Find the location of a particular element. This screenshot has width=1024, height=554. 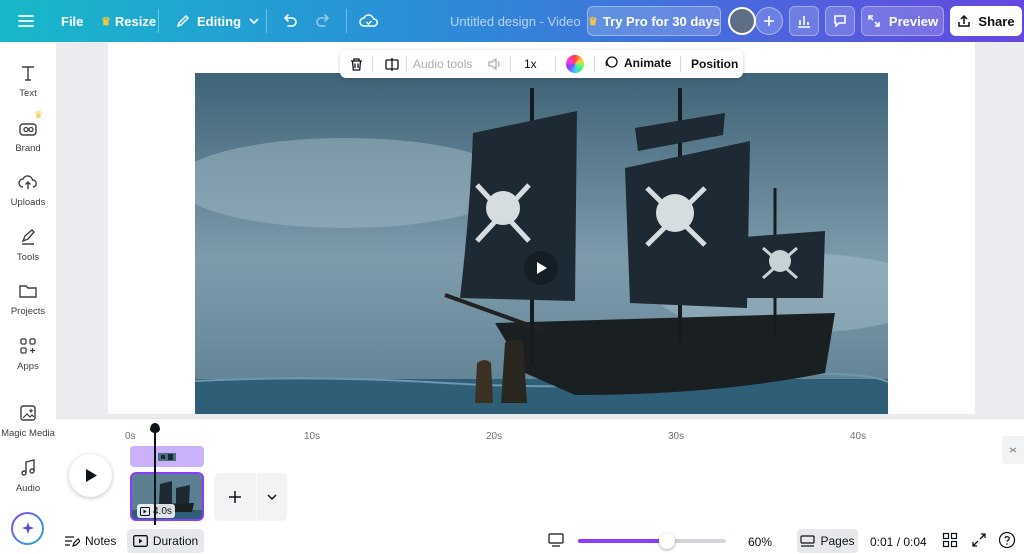

share-label: Share is located at coordinates (996, 21).